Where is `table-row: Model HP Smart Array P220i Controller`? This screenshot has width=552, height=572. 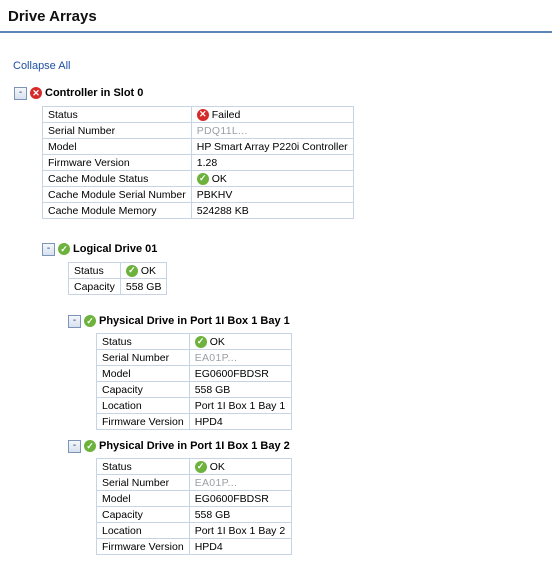
table-row: Model HP Smart Array P220i Controller is located at coordinates (198, 146).